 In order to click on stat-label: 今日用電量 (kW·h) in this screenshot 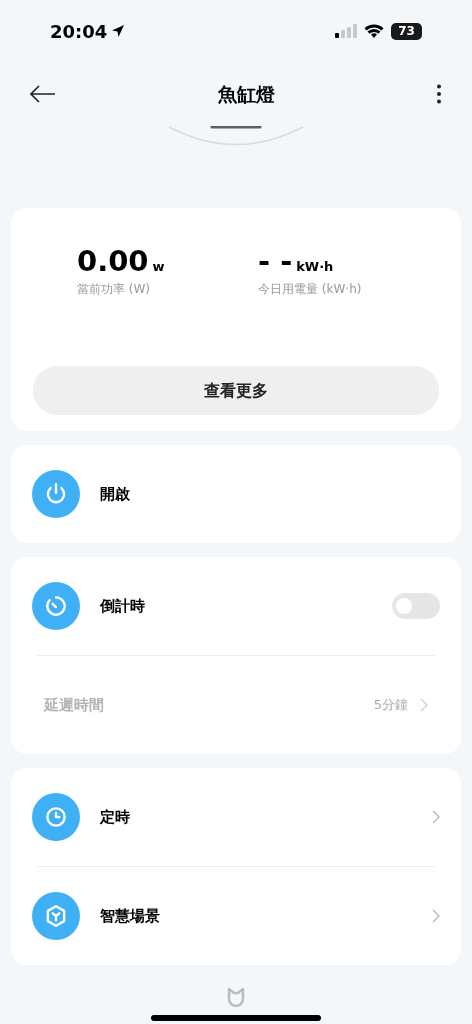, I will do `click(310, 289)`.